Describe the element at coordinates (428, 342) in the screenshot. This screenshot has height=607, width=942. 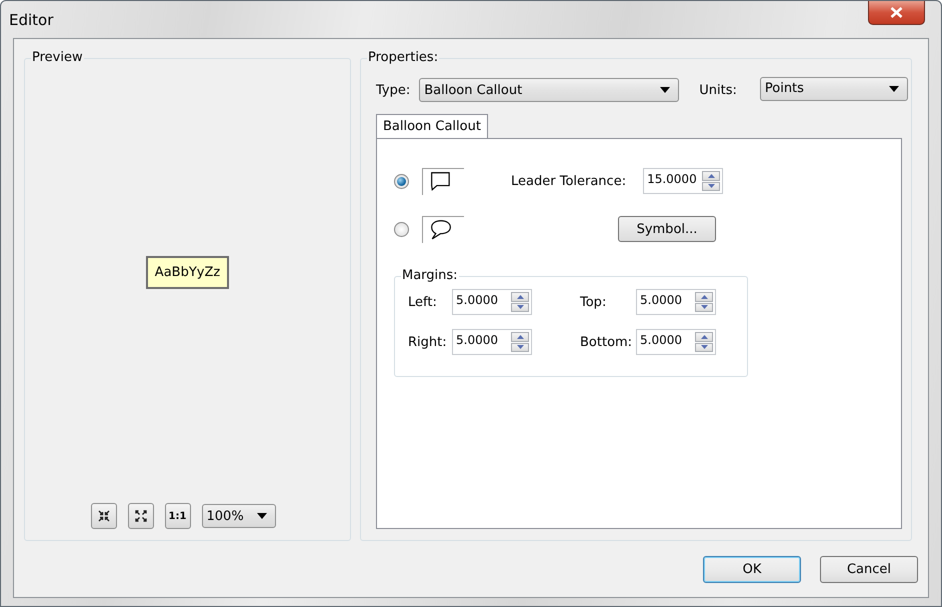
I see `margin-label: Right:` at that location.